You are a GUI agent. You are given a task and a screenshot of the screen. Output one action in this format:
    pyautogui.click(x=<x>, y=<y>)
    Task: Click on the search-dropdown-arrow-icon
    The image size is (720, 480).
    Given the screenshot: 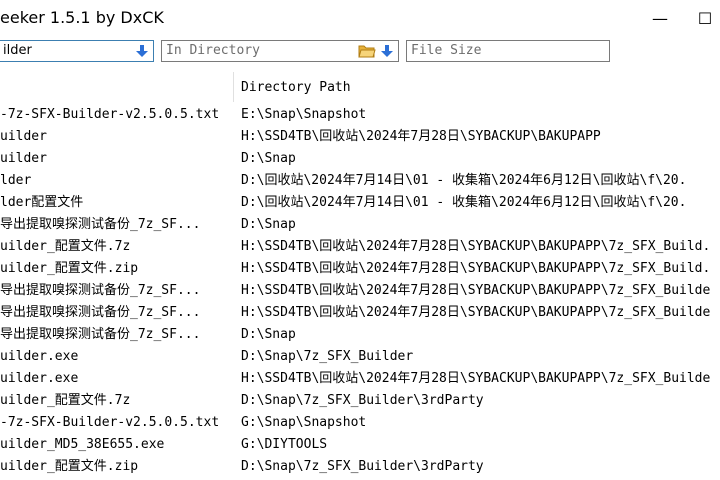 What is the action you would take?
    pyautogui.click(x=142, y=51)
    